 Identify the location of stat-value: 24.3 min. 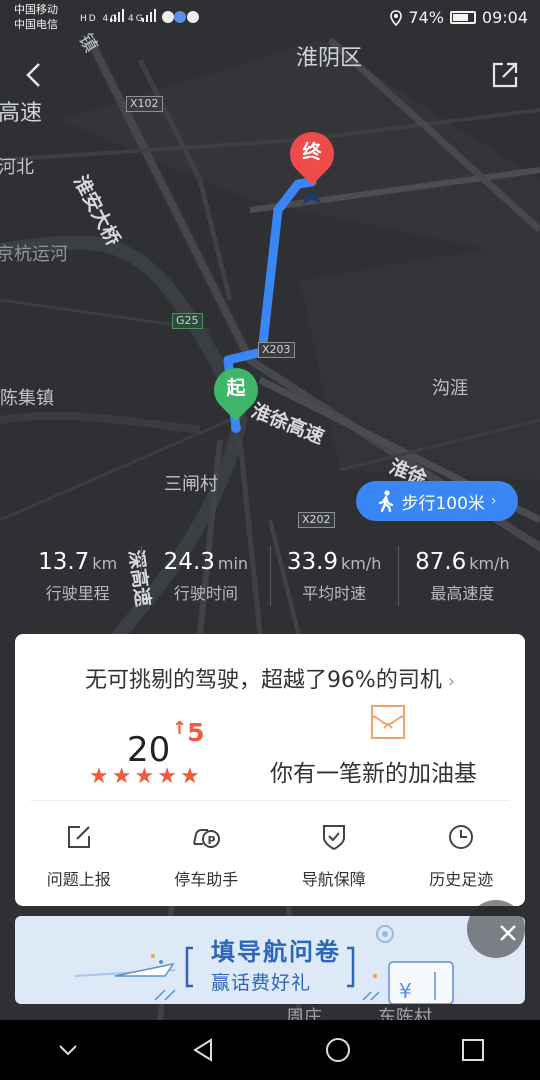
(206, 562).